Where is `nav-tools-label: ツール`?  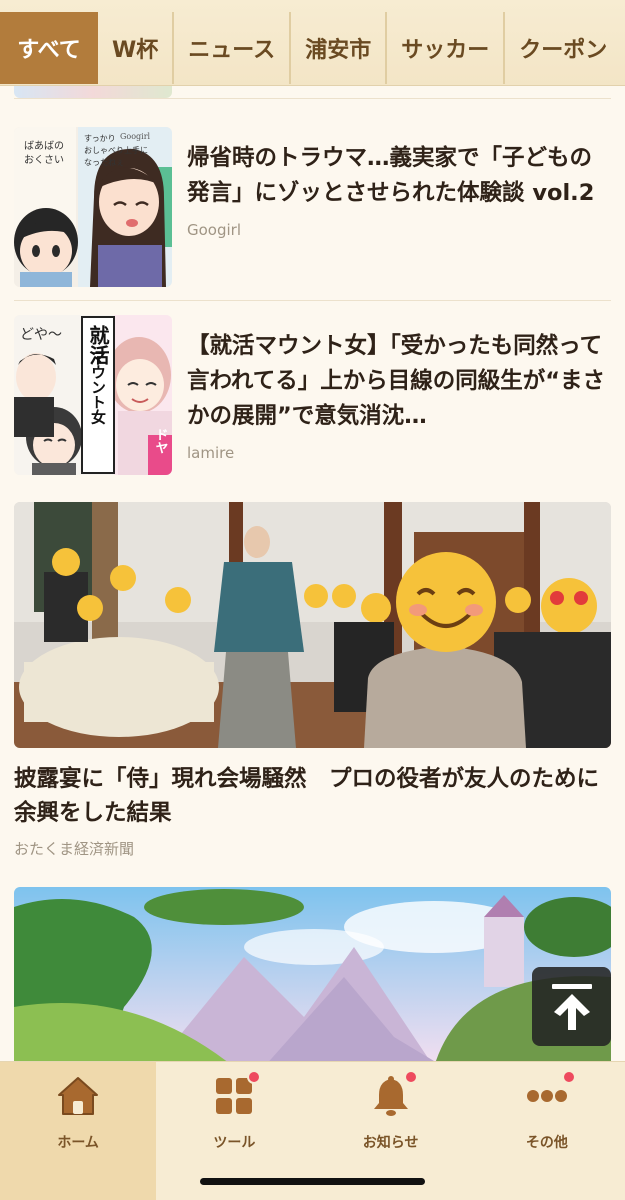
nav-tools-label: ツール is located at coordinates (234, 1143).